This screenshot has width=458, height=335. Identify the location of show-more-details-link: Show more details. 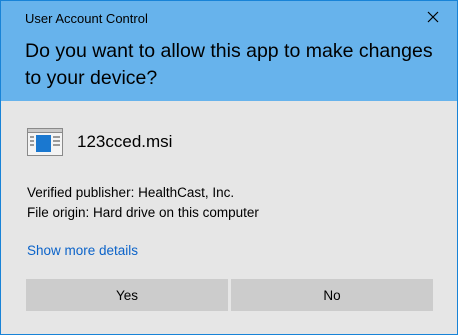
(82, 251).